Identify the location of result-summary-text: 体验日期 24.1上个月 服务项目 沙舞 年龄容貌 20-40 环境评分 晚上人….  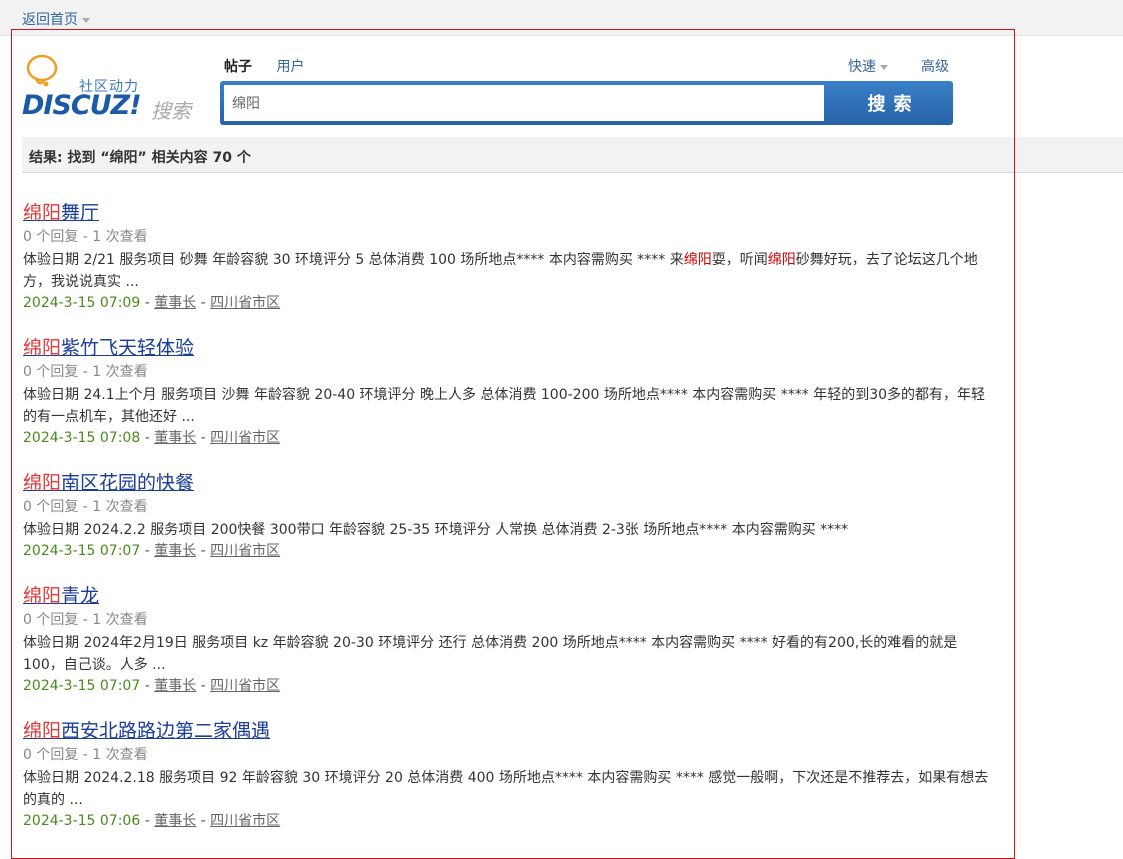
(508, 406).